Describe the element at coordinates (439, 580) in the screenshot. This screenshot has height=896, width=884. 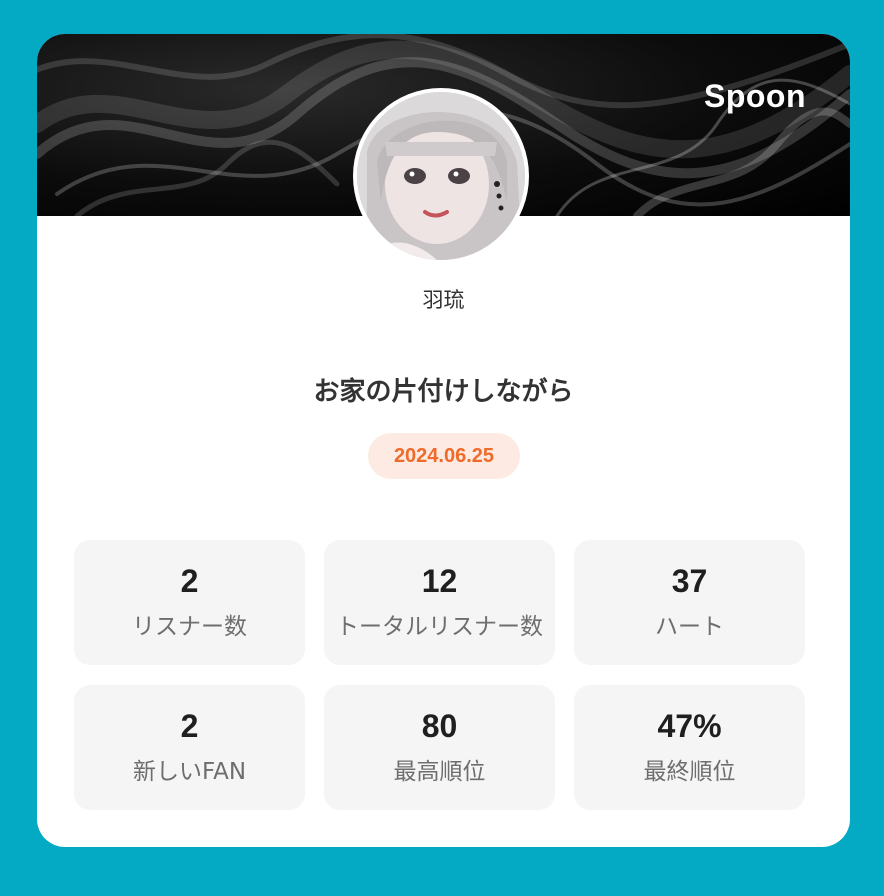
I see `stat-value: 12` at that location.